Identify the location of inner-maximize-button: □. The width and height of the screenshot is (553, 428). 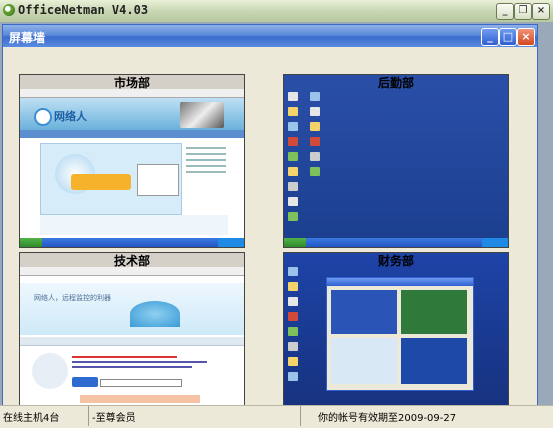
(508, 37).